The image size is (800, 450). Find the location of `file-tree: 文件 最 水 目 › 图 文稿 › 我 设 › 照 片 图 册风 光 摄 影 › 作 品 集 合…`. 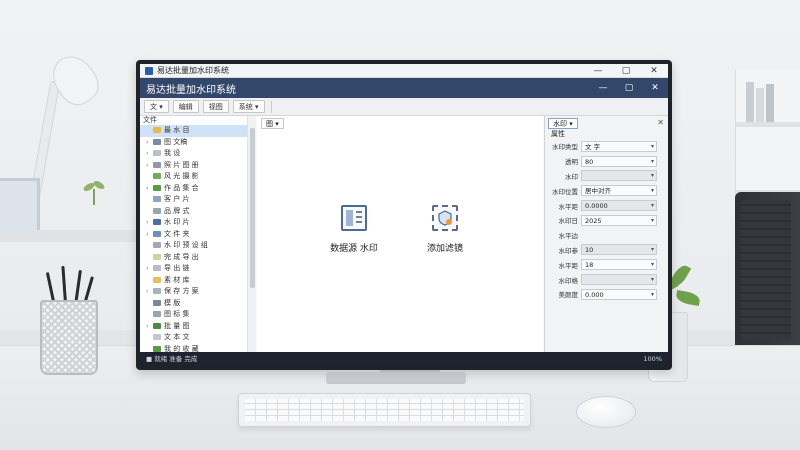

file-tree: 文件 最 水 目 › 图 文稿 › 我 设 › 照 片 图 册风 光 摄 影 › 作 品 集 合… is located at coordinates (198, 234).